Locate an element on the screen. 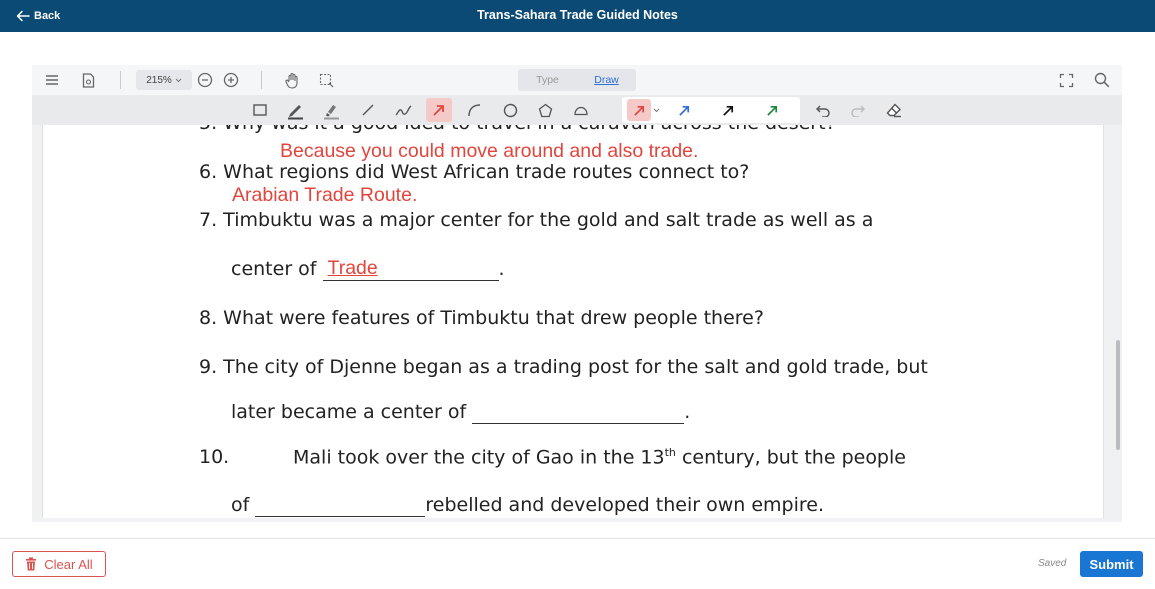 This screenshot has height=589, width=1155. question-7-prefix: center of is located at coordinates (274, 269).